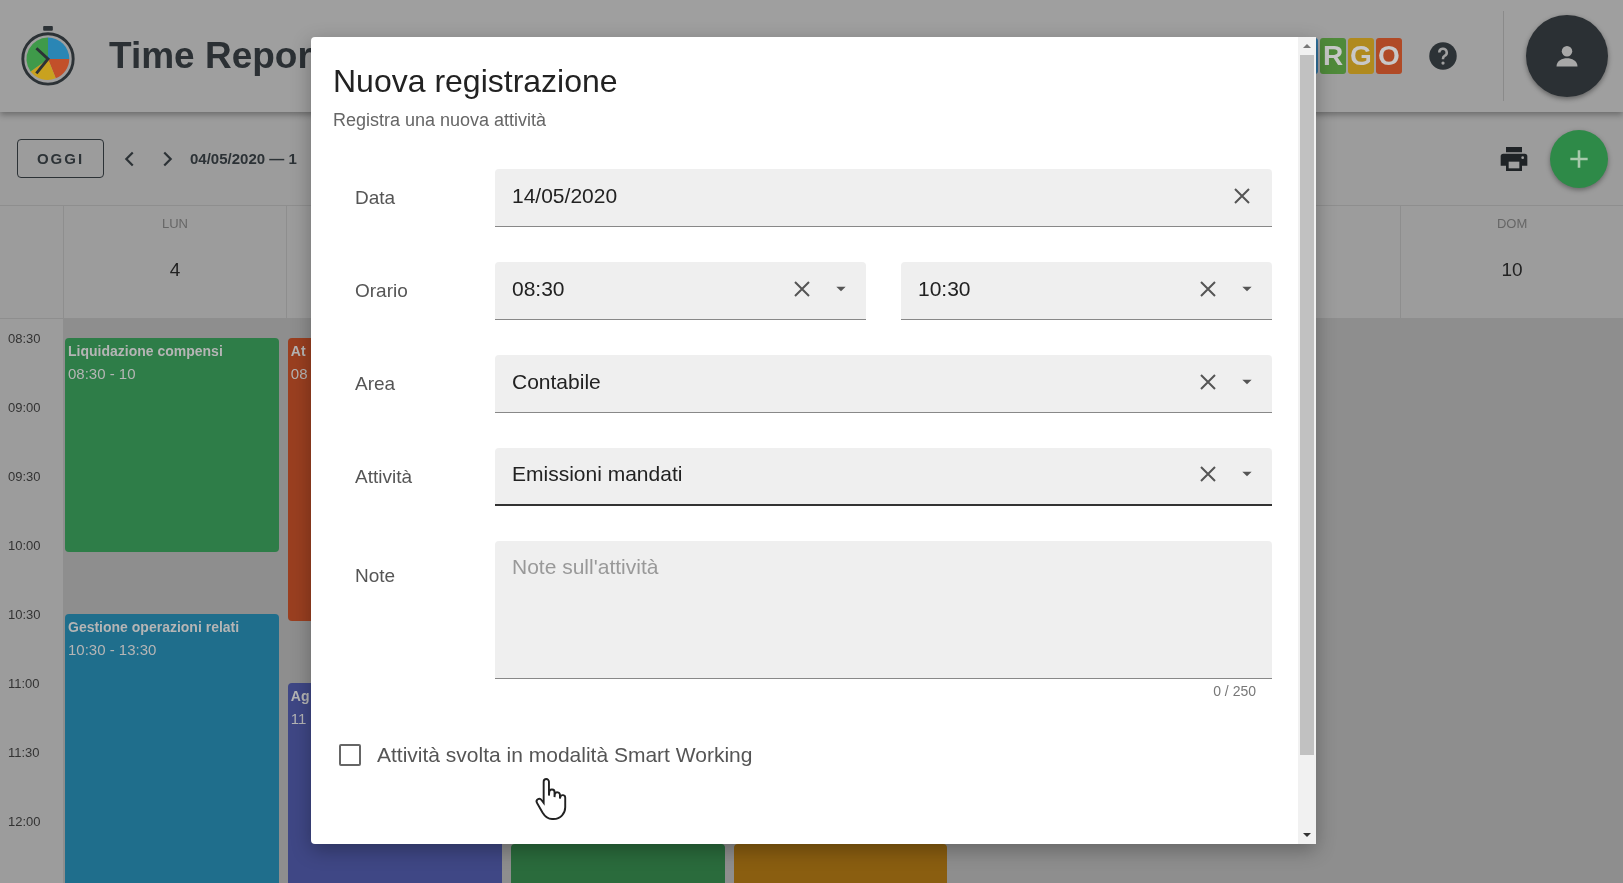 This screenshot has height=883, width=1623. Describe the element at coordinates (1512, 270) in the screenshot. I see `day-number: 10` at that location.